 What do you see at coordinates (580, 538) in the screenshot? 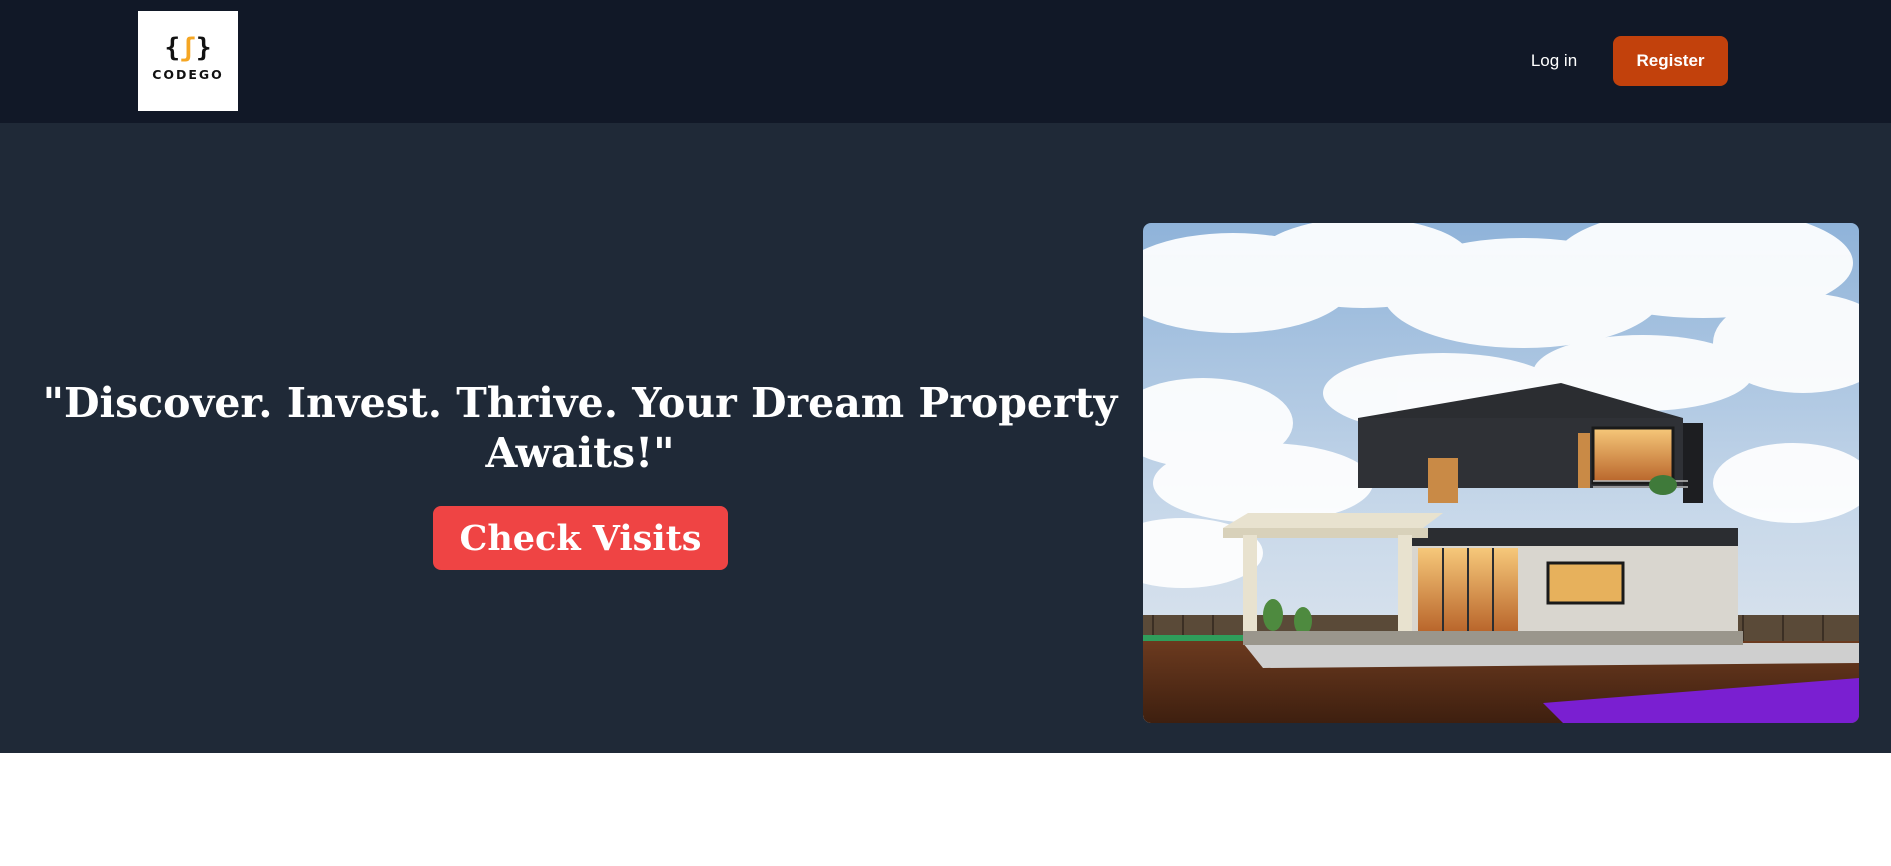
I see `check-visits-button: Check Visits` at bounding box center [580, 538].